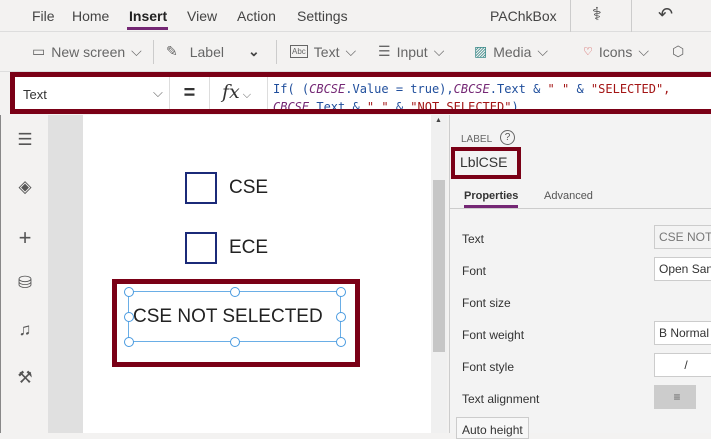  I want to click on prop-font-size-label: Font size, so click(486, 303).